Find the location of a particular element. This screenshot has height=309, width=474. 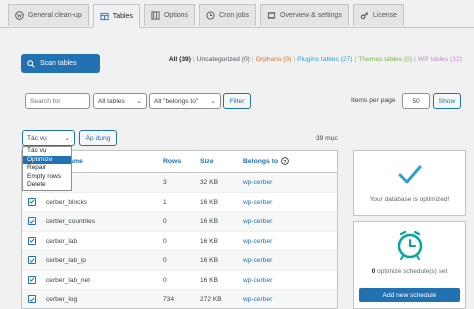

belongs-to-value: All "belongs to" is located at coordinates (176, 101).